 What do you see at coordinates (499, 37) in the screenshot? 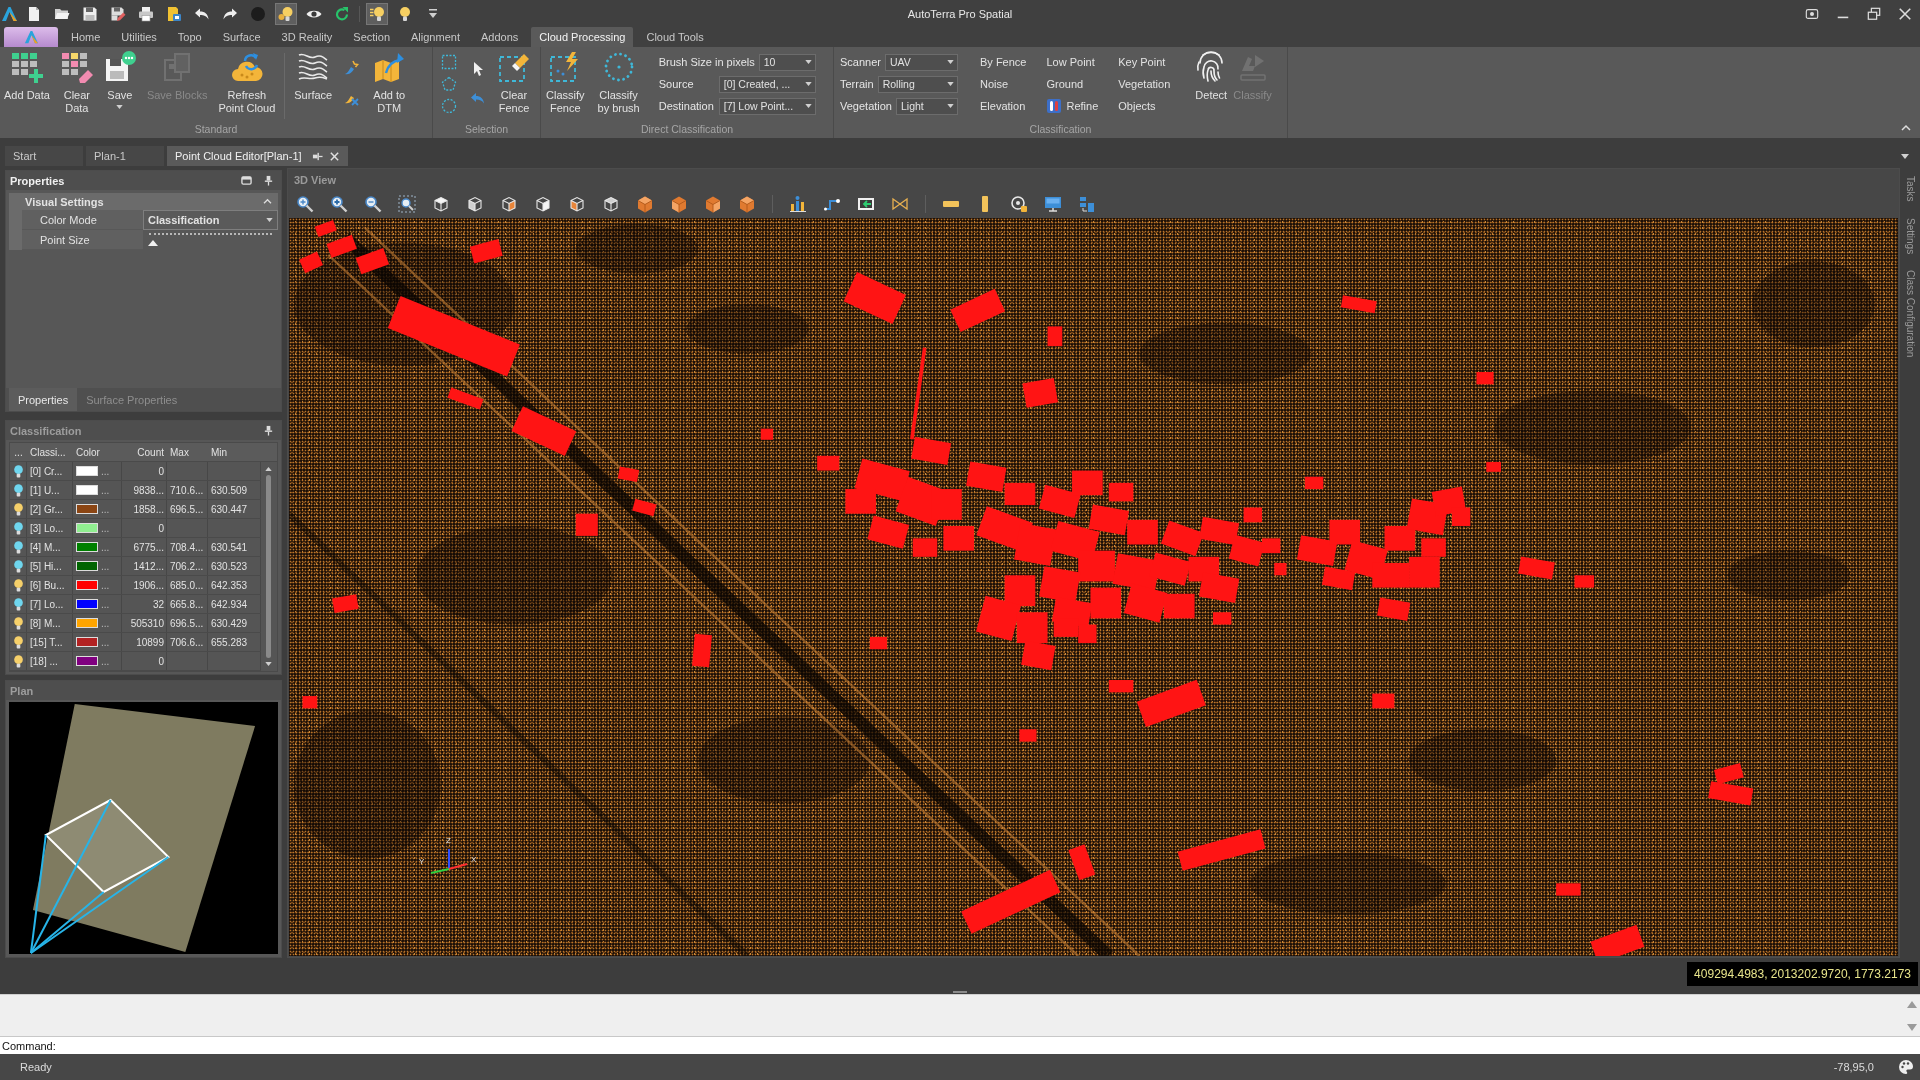
I see `ribbon-tab: Addons` at bounding box center [499, 37].